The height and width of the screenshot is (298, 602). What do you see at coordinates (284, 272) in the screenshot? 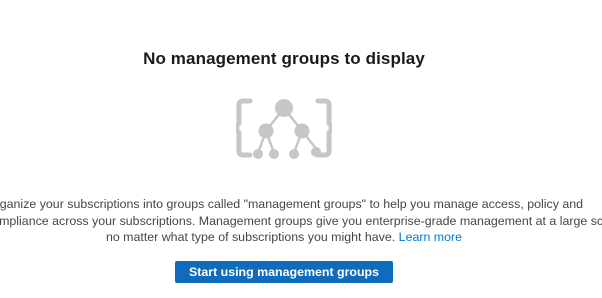
I see `start-using-management-groups-button: Start using management groups` at bounding box center [284, 272].